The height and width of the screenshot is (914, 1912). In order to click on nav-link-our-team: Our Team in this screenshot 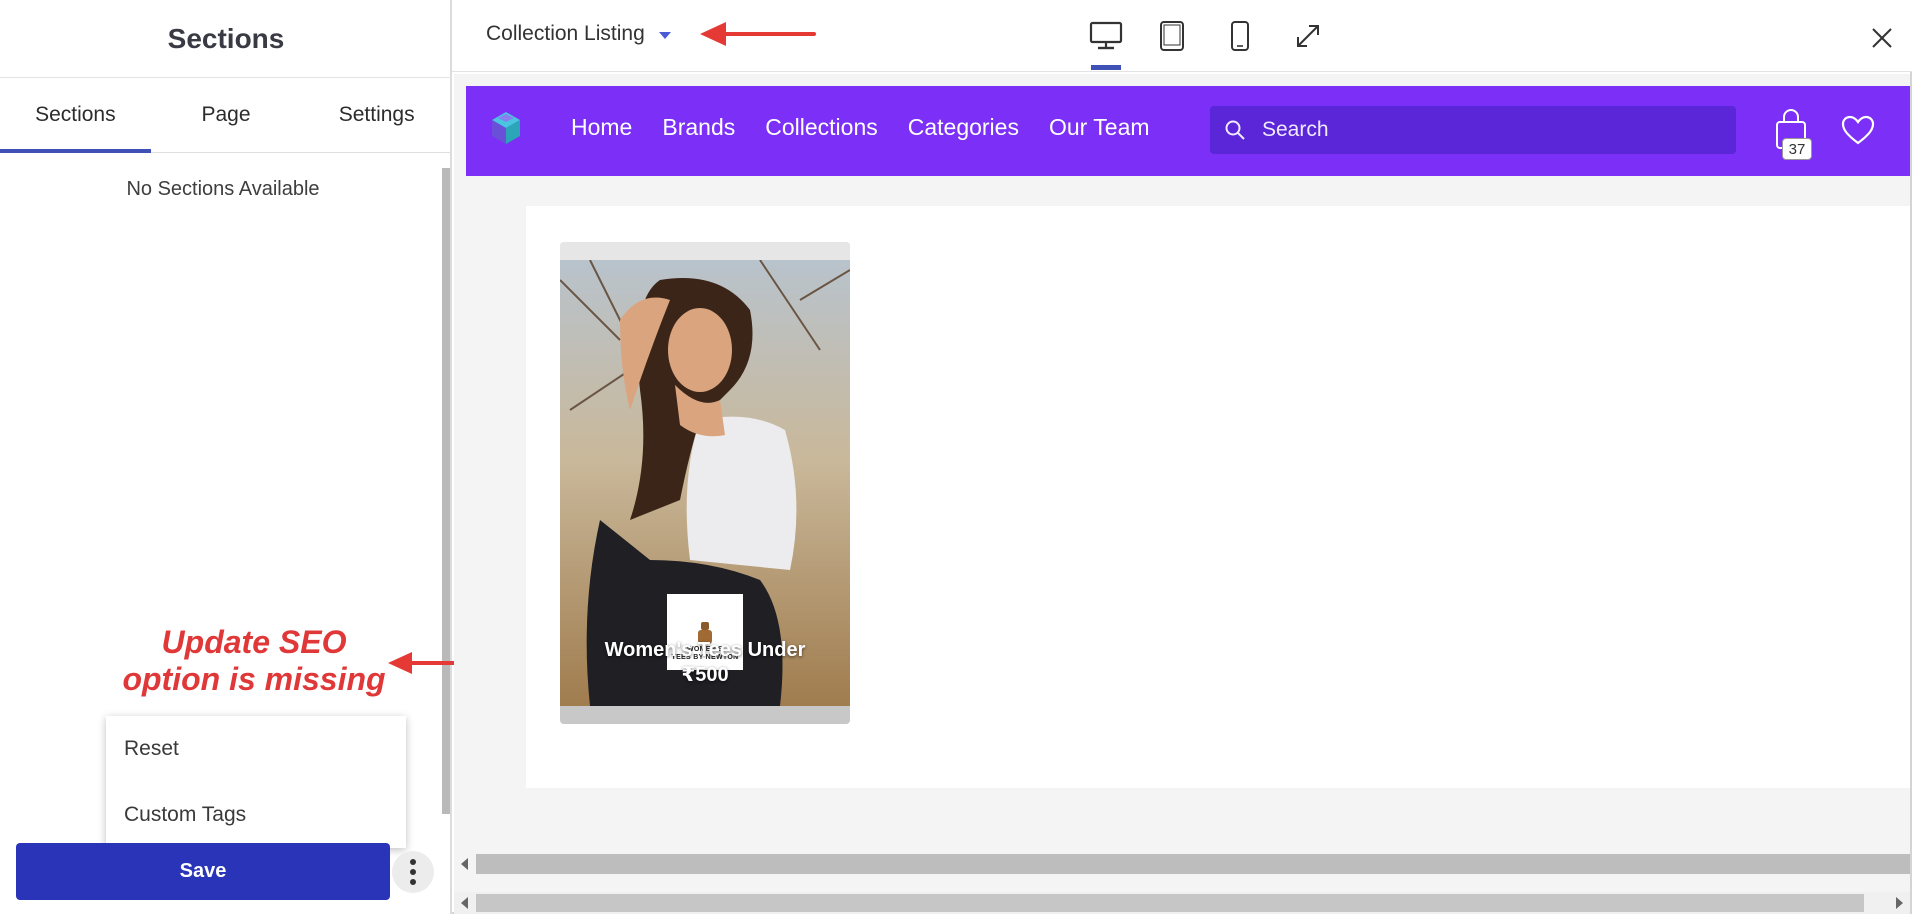, I will do `click(1099, 127)`.